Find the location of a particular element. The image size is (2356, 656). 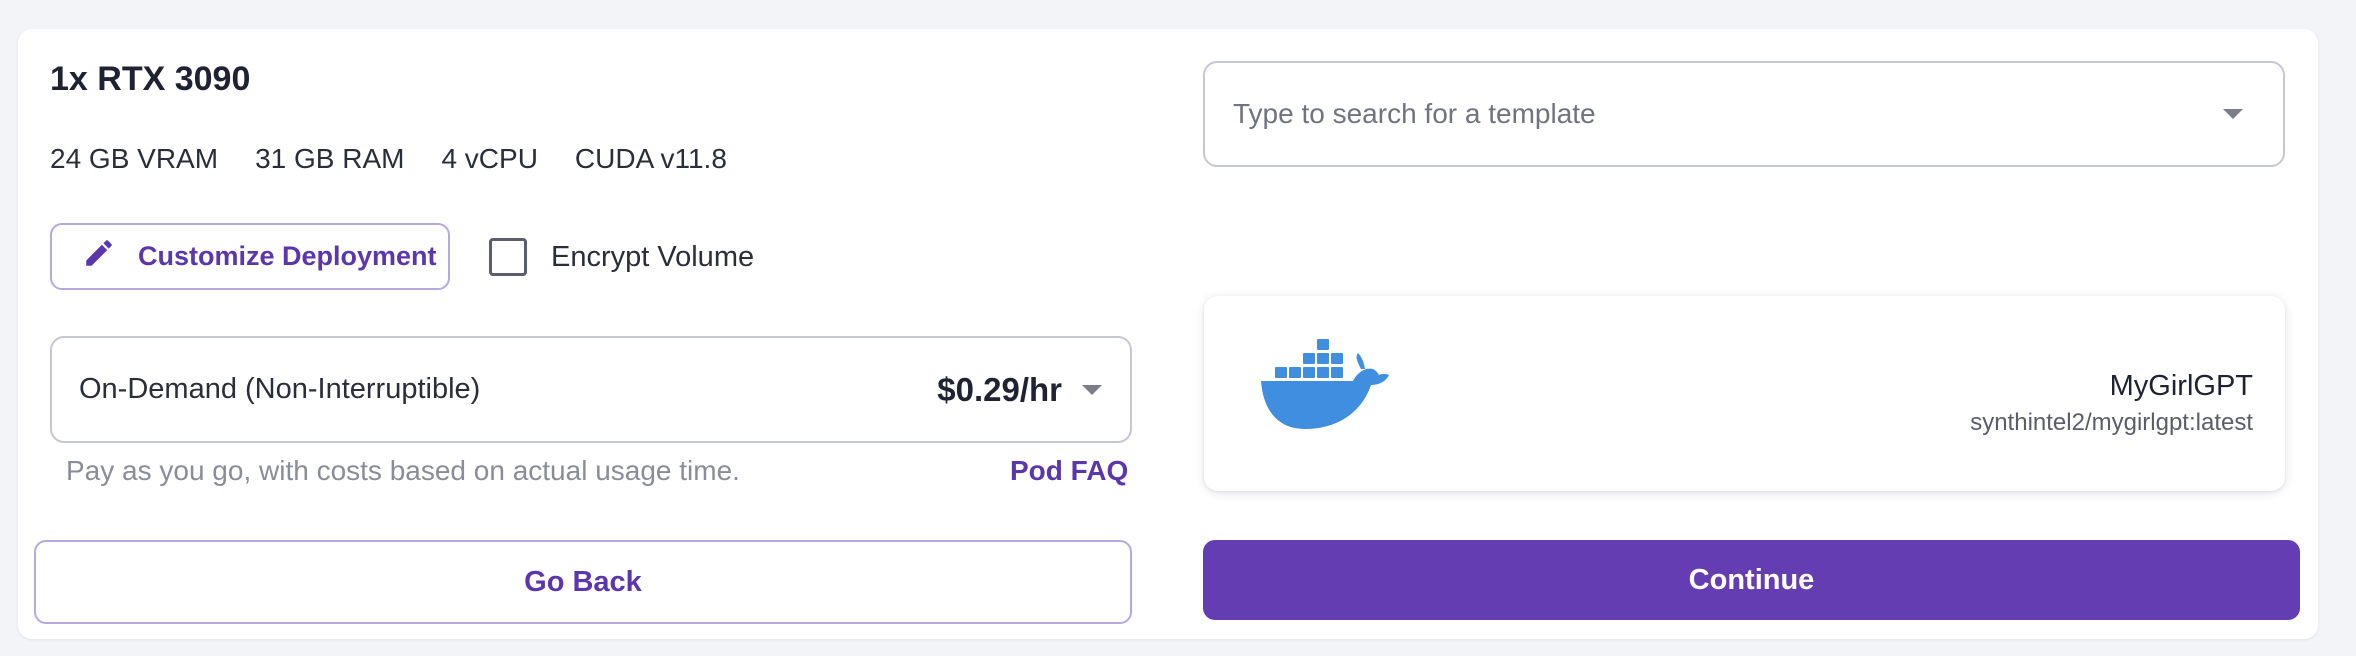

pricing-select: On-Demand (Non-Interruptible) $0.29/hr is located at coordinates (591, 389).